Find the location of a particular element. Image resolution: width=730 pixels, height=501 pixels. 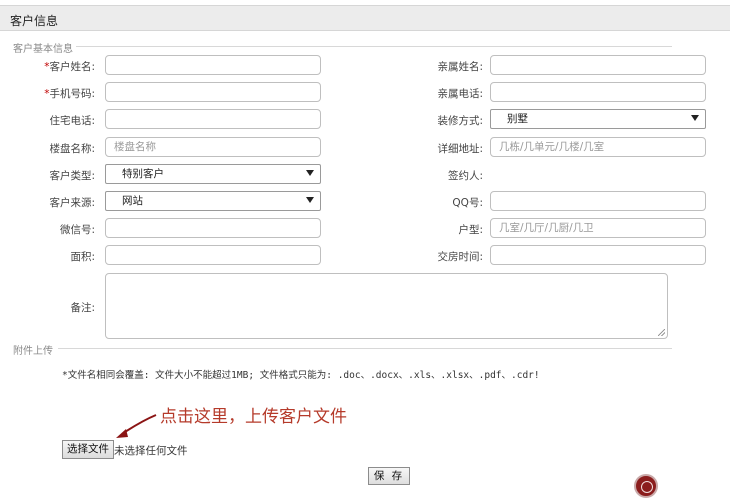

field-label-text: 客户来源: is located at coordinates (72, 203).